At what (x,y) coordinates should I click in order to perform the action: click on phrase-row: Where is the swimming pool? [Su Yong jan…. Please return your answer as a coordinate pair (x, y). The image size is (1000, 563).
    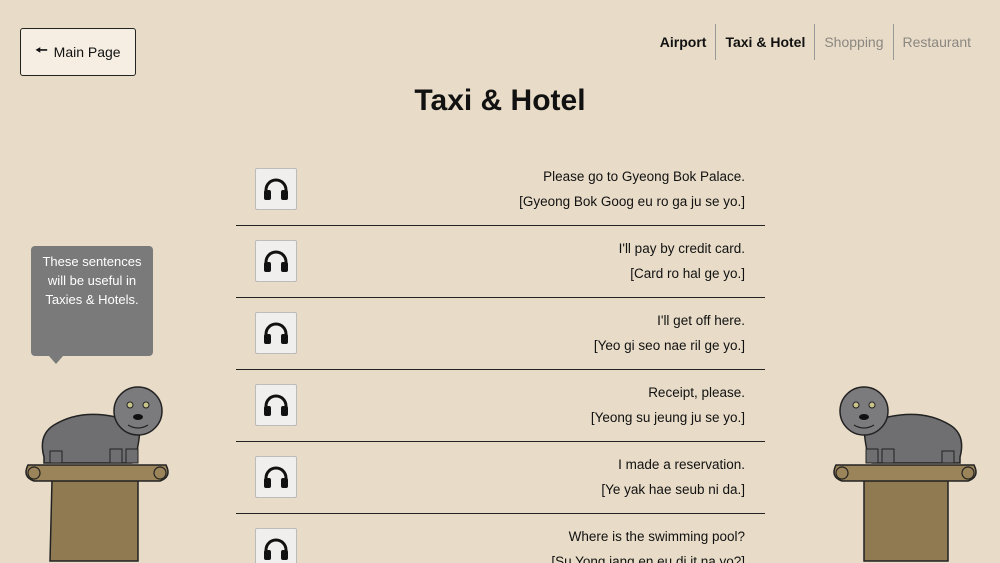
    Looking at the image, I should click on (500, 538).